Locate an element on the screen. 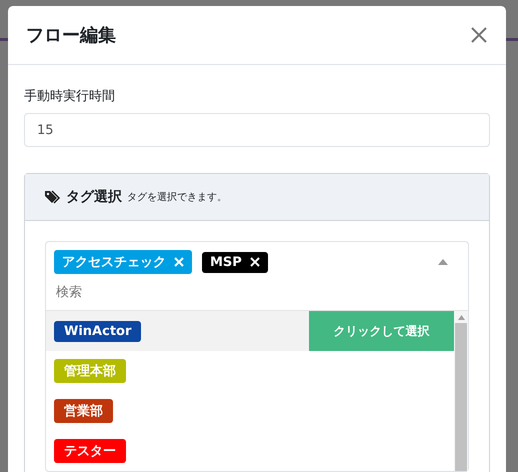 This screenshot has width=518, height=472. modal-title: フロー編集 is located at coordinates (71, 35).